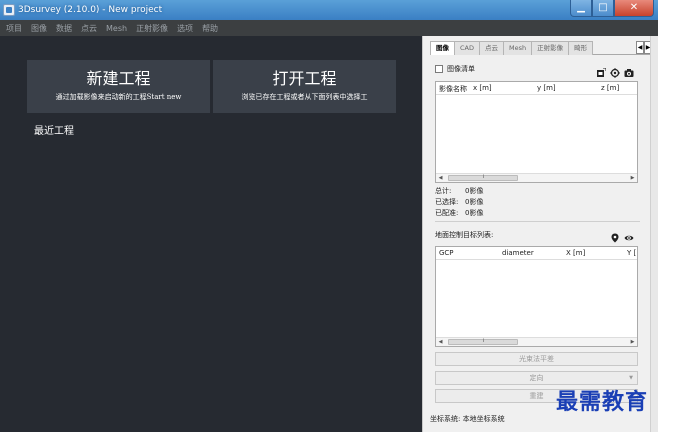  I want to click on column-header-image-name: 影像名称, so click(453, 89).